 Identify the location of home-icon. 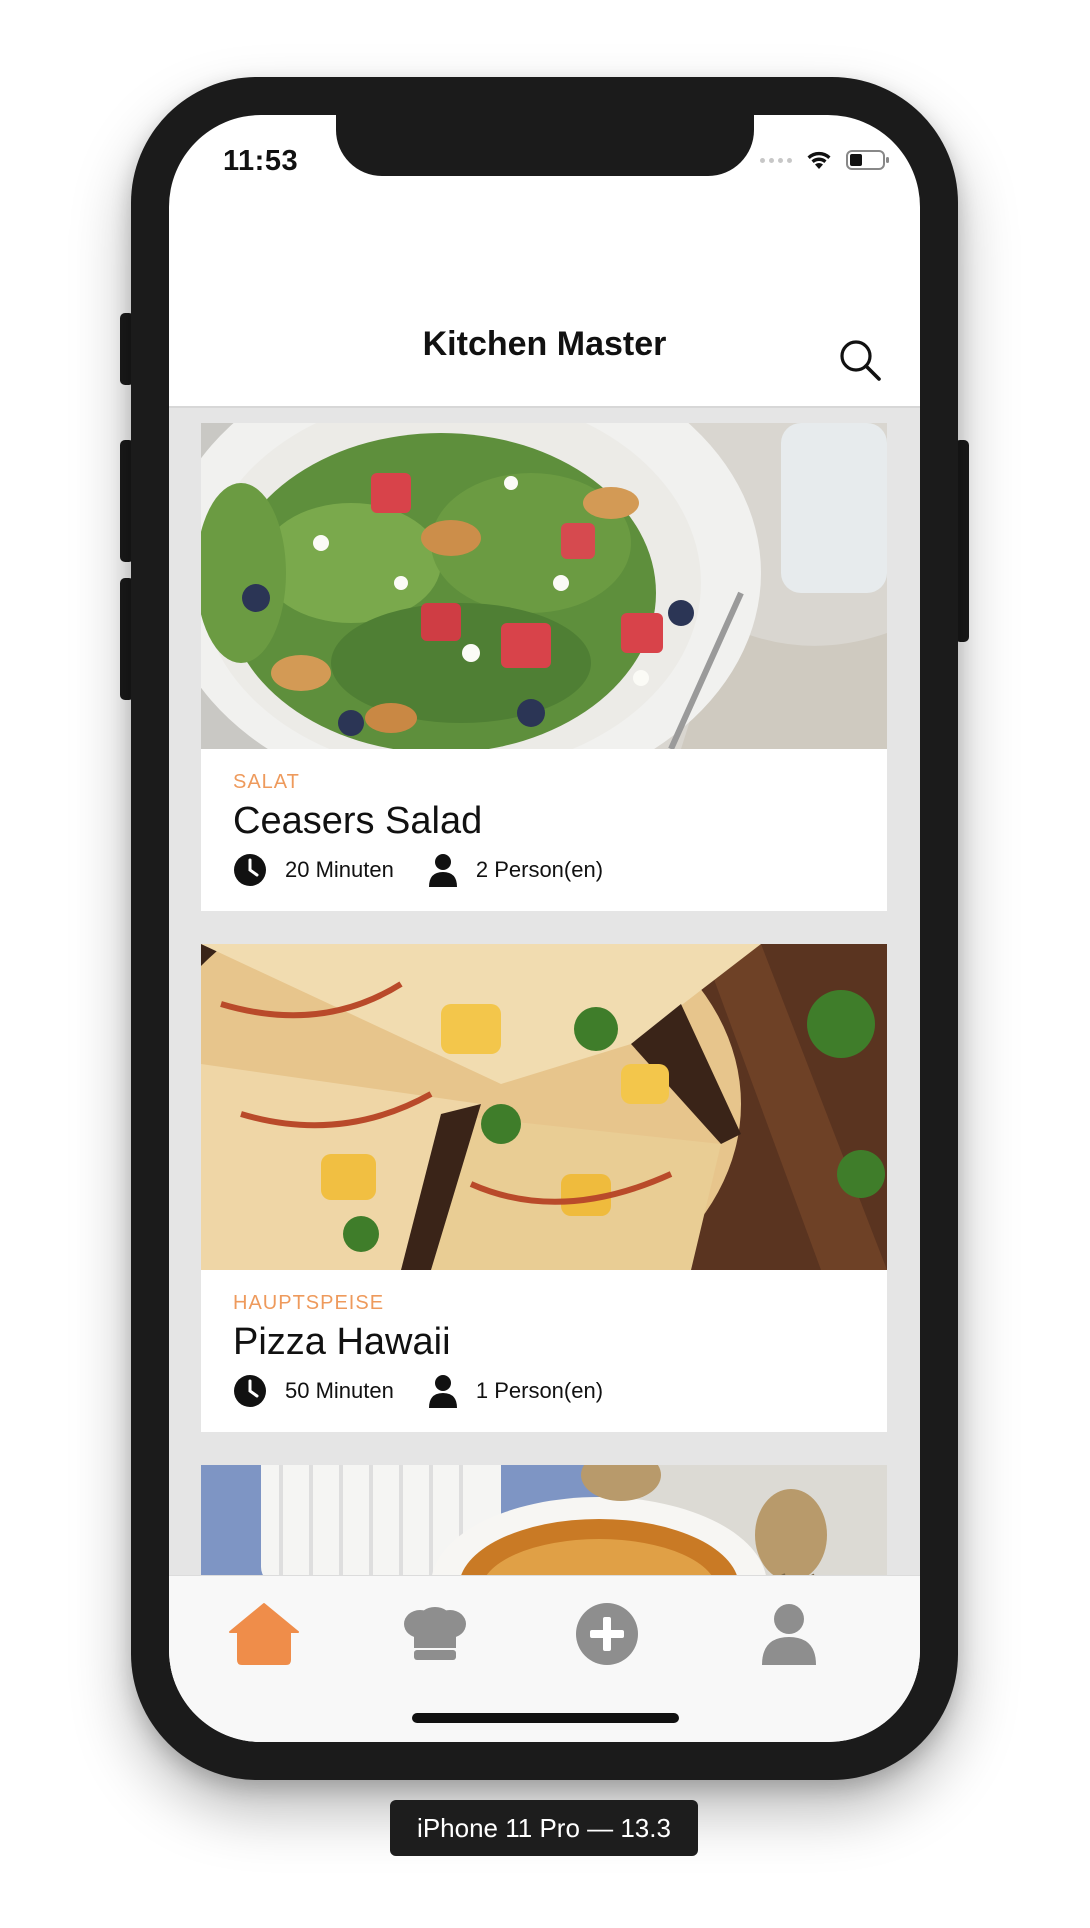
(264, 1634).